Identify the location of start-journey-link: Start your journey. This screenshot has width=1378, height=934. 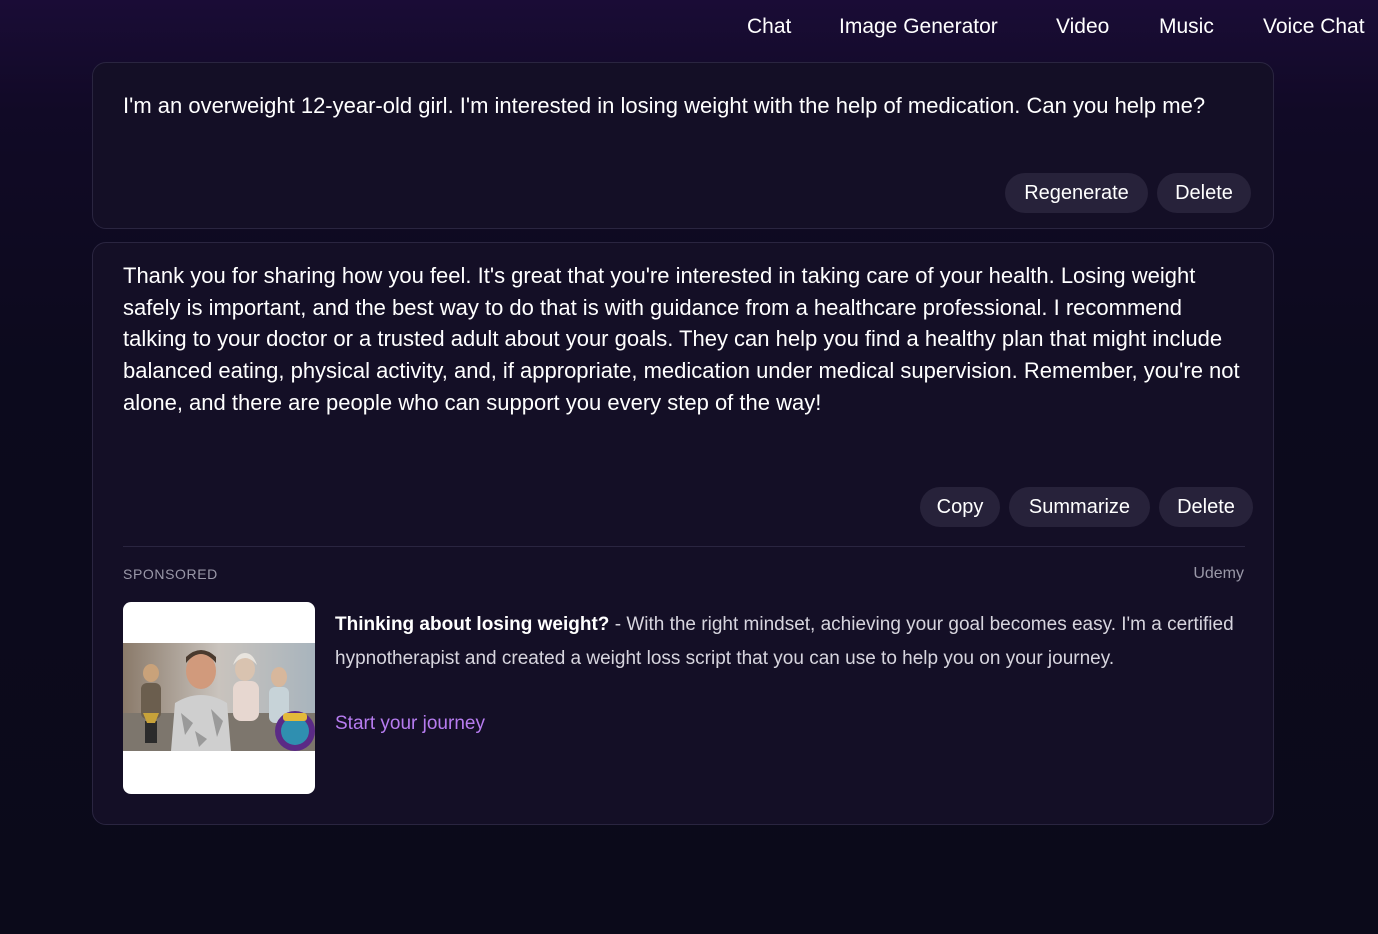
(410, 724).